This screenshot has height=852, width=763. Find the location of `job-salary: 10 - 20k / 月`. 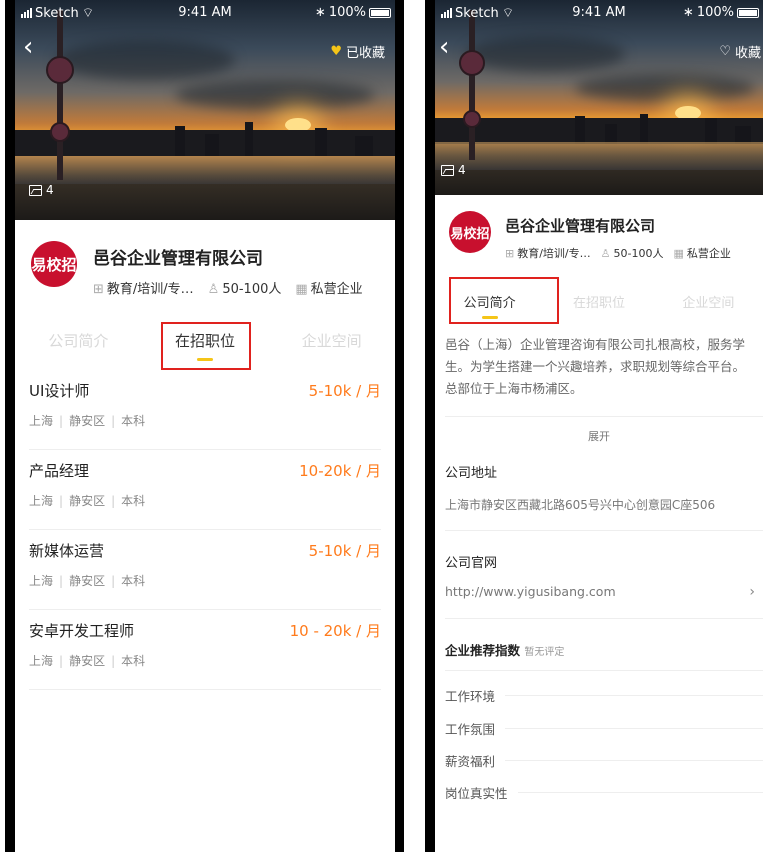

job-salary: 10 - 20k / 月 is located at coordinates (335, 631).